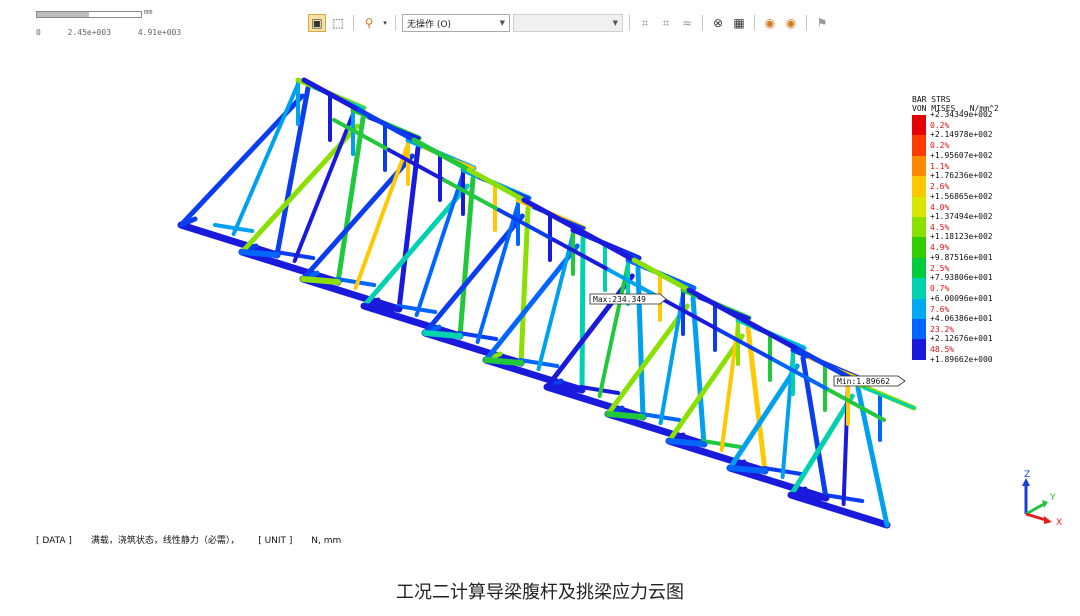 The width and height of the screenshot is (1080, 616). Describe the element at coordinates (961, 257) in the screenshot. I see `legend-value: +9.87516e+001` at that location.